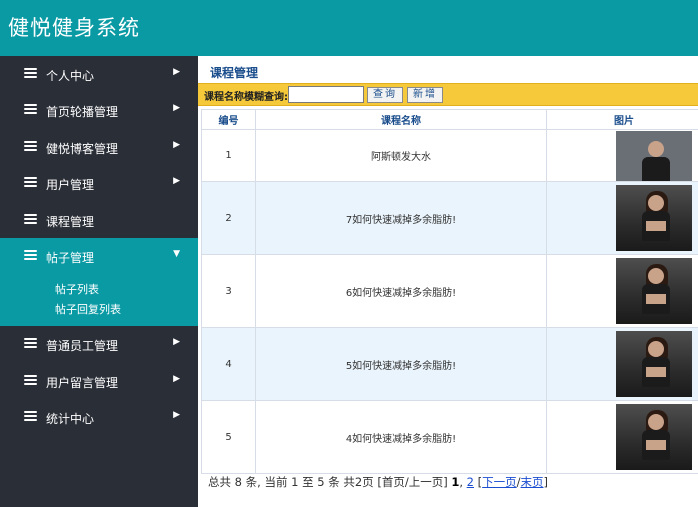  I want to click on sidebar-item-messages: 用户留言管理 ▶, so click(99, 381).